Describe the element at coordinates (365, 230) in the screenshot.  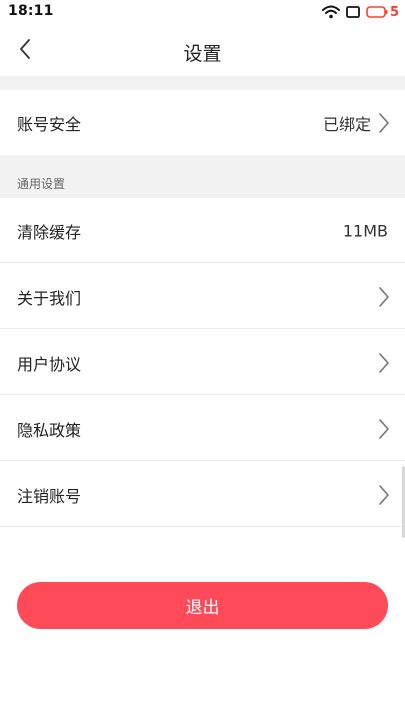
I see `cache-size: 11MB` at that location.